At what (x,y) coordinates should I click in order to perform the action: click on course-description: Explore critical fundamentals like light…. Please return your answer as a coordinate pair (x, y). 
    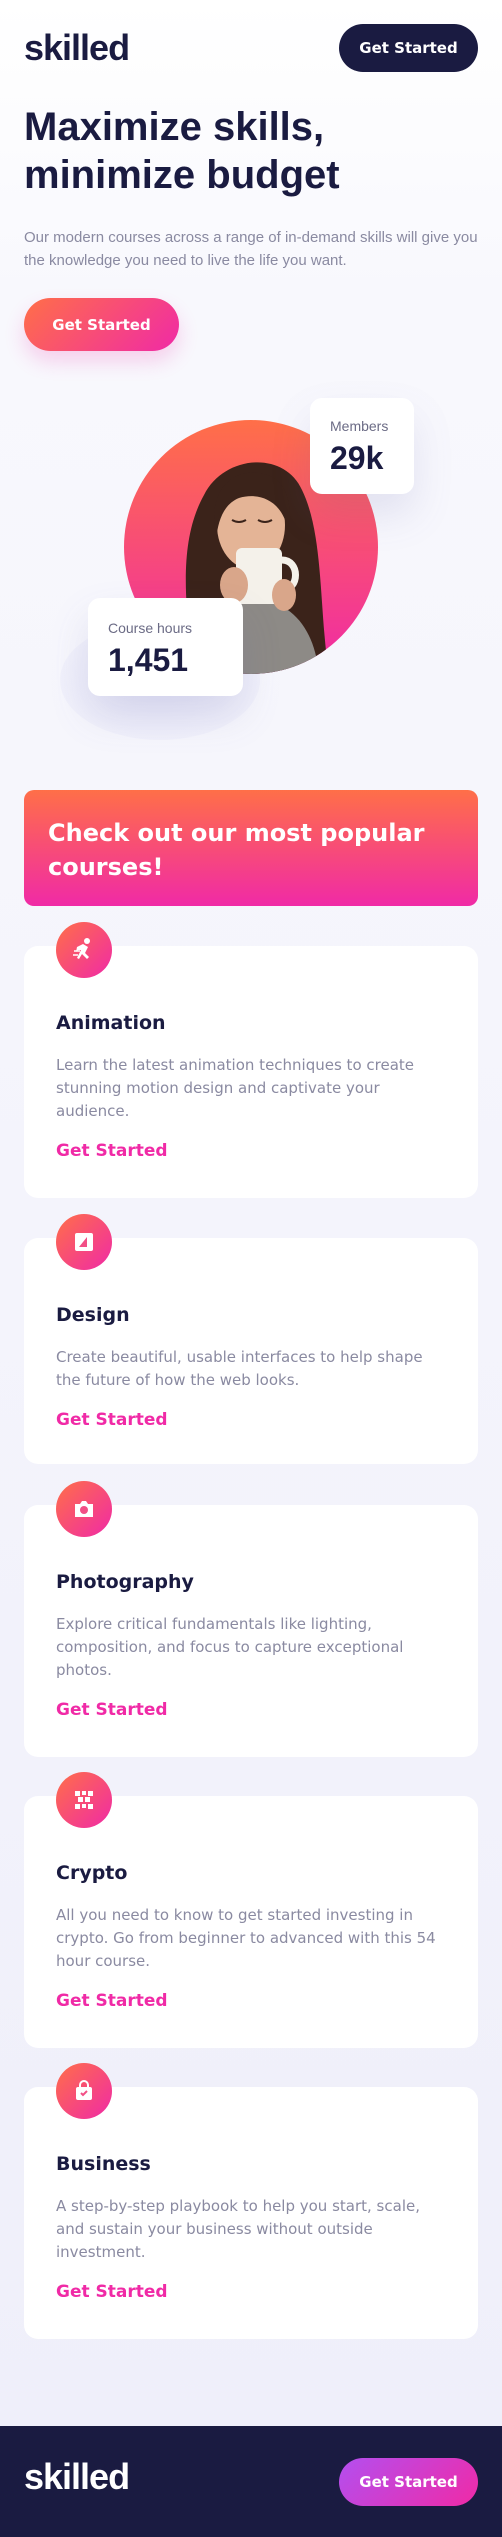
    Looking at the image, I should click on (230, 1647).